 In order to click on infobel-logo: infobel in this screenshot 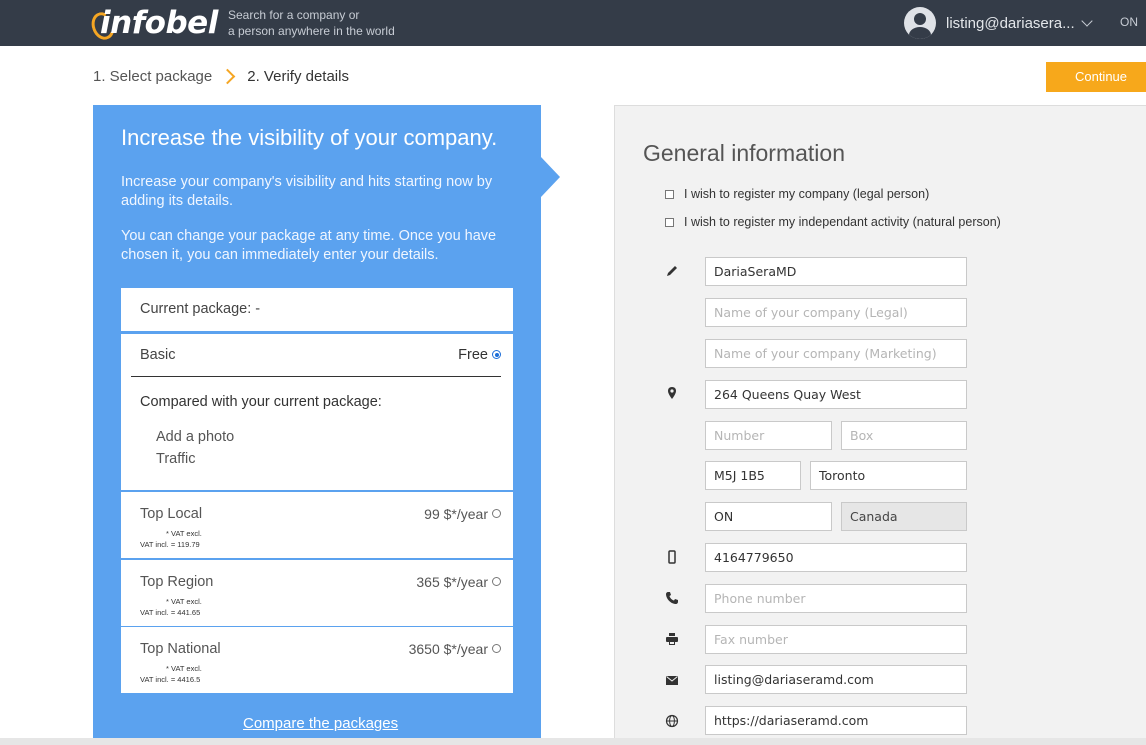, I will do `click(152, 23)`.